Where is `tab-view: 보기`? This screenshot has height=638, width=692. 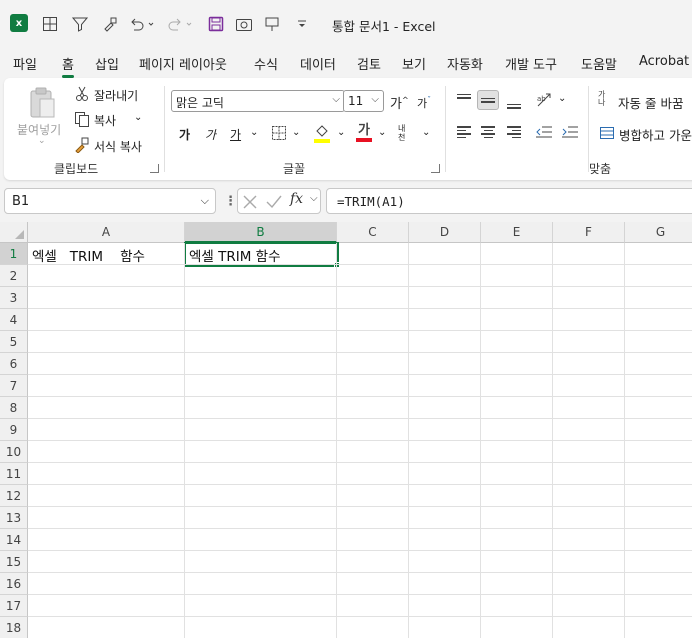 tab-view: 보기 is located at coordinates (414, 63).